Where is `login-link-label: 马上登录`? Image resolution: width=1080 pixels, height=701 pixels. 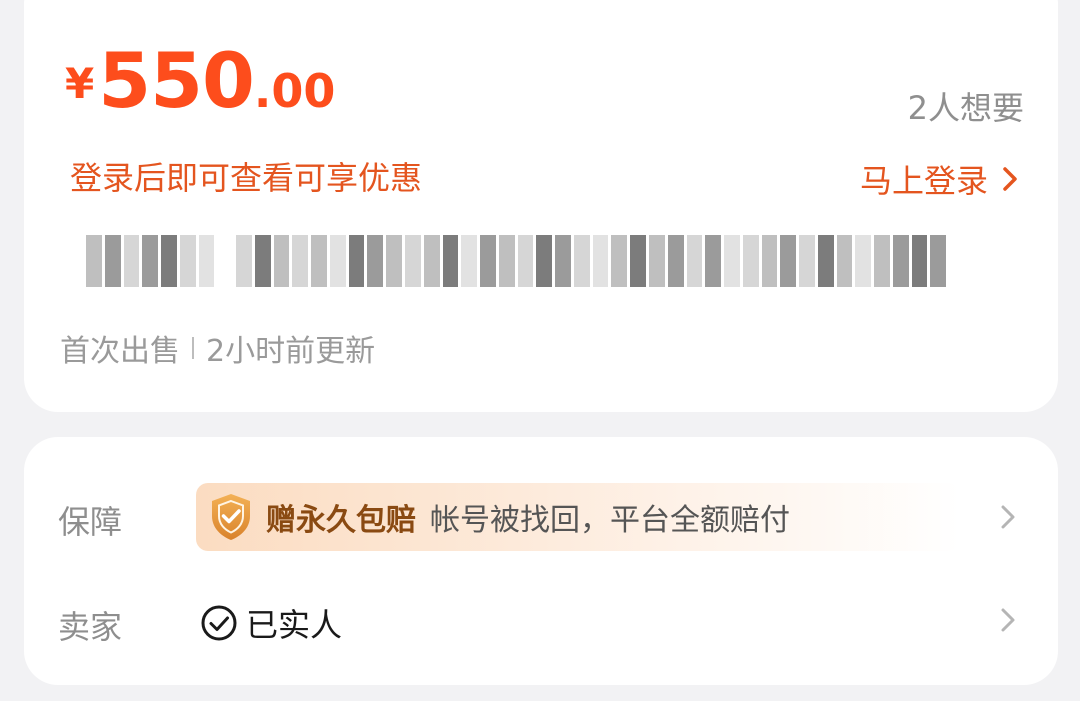 login-link-label: 马上登录 is located at coordinates (923, 181).